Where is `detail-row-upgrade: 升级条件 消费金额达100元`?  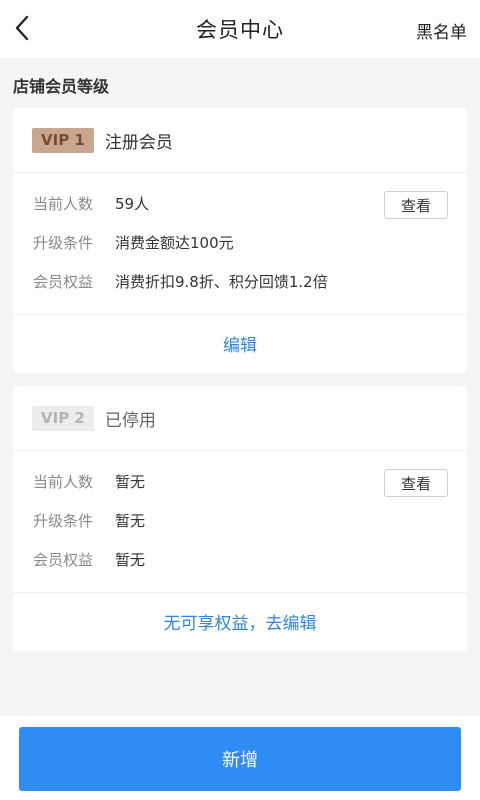
detail-row-upgrade: 升级条件 消费金额达100元 is located at coordinates (133, 242).